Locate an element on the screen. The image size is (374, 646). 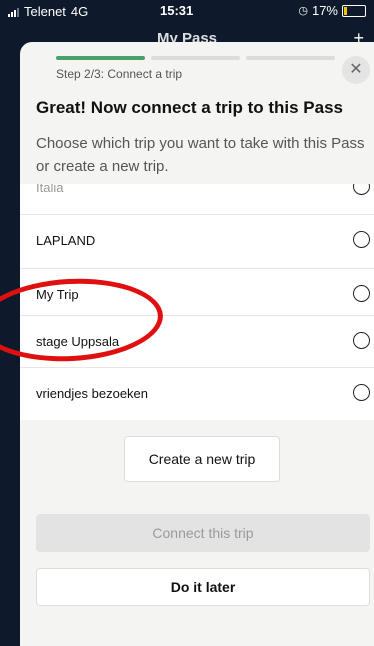
do-it-later-button: Do it later is located at coordinates (203, 587).